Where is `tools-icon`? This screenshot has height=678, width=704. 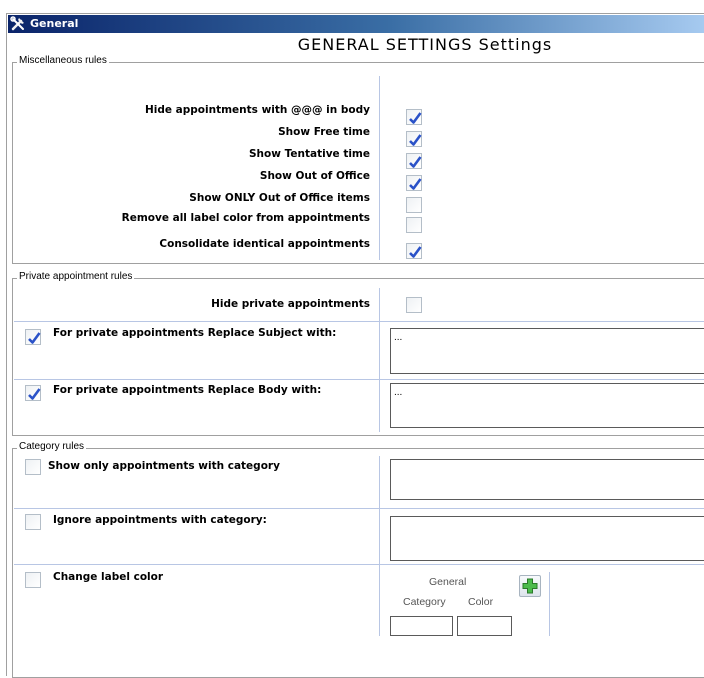
tools-icon is located at coordinates (18, 24).